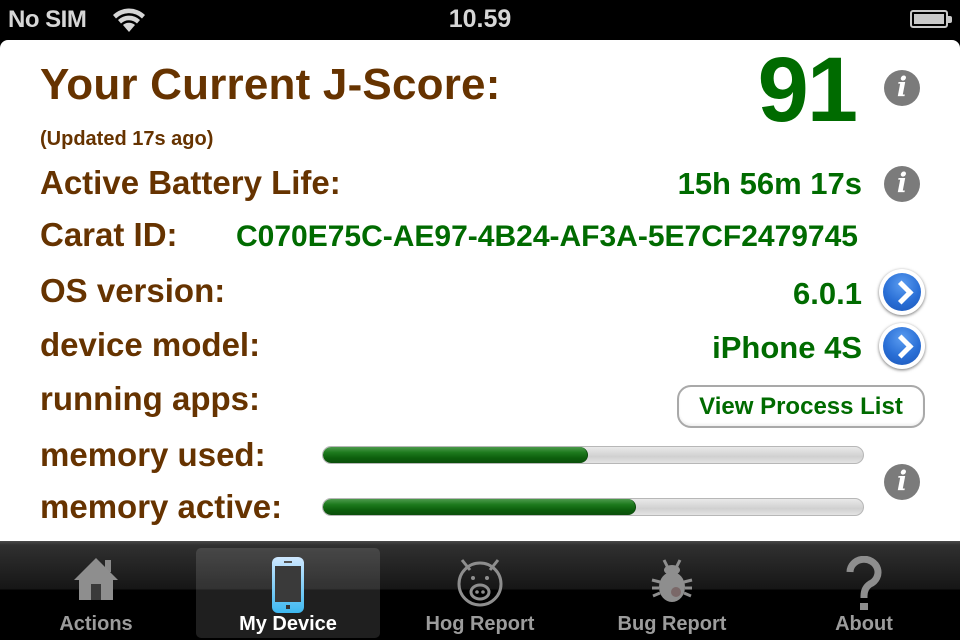 This screenshot has height=640, width=960. What do you see at coordinates (127, 139) in the screenshot?
I see `jscore-updated-time: (Updated 17s ago)` at bounding box center [127, 139].